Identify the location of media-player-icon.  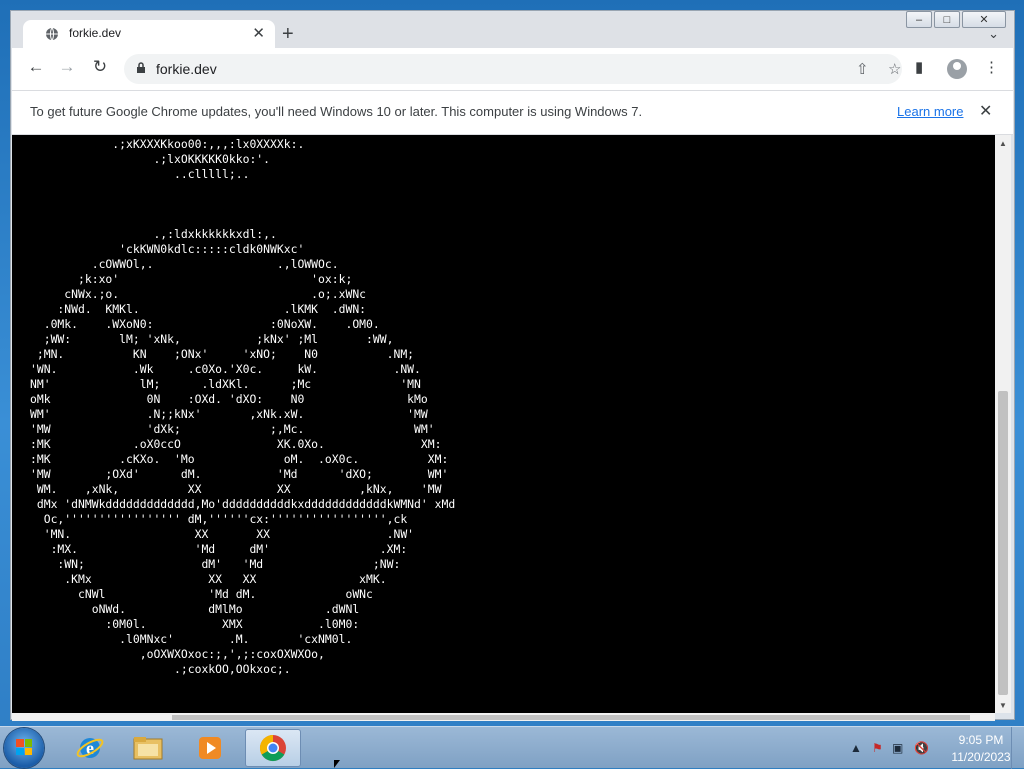
(210, 748).